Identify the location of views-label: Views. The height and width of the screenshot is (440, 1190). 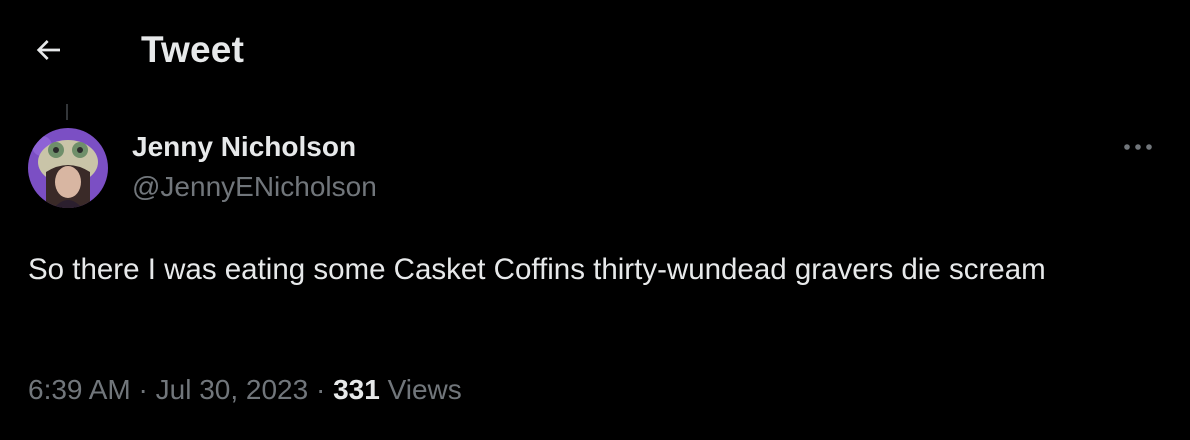
(424, 389).